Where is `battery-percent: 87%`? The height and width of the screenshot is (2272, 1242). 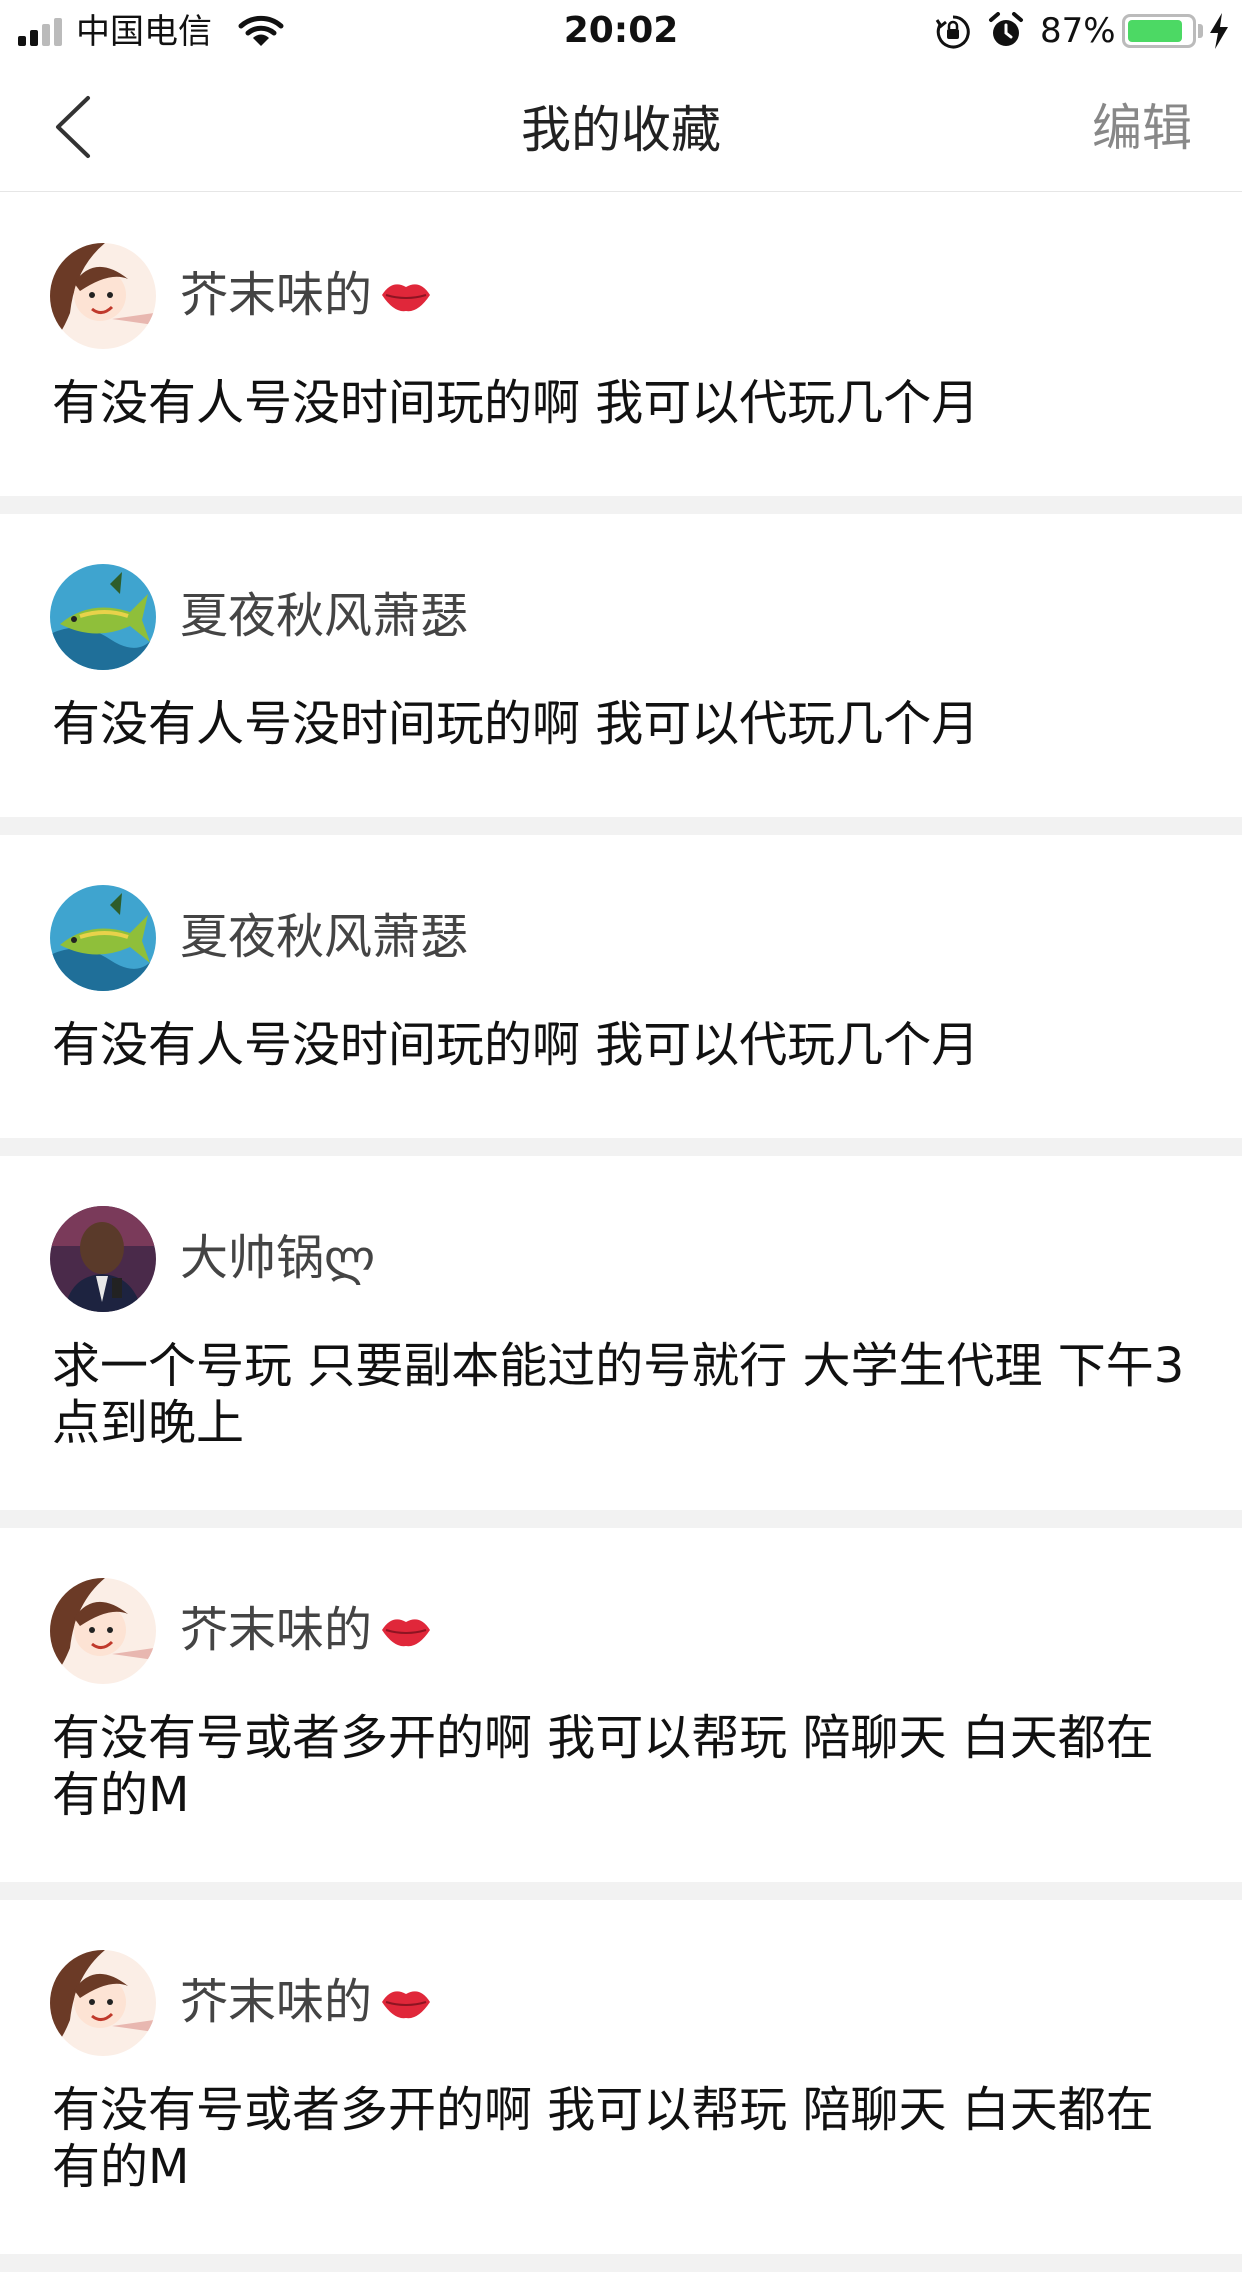
battery-percent: 87% is located at coordinates (1078, 31).